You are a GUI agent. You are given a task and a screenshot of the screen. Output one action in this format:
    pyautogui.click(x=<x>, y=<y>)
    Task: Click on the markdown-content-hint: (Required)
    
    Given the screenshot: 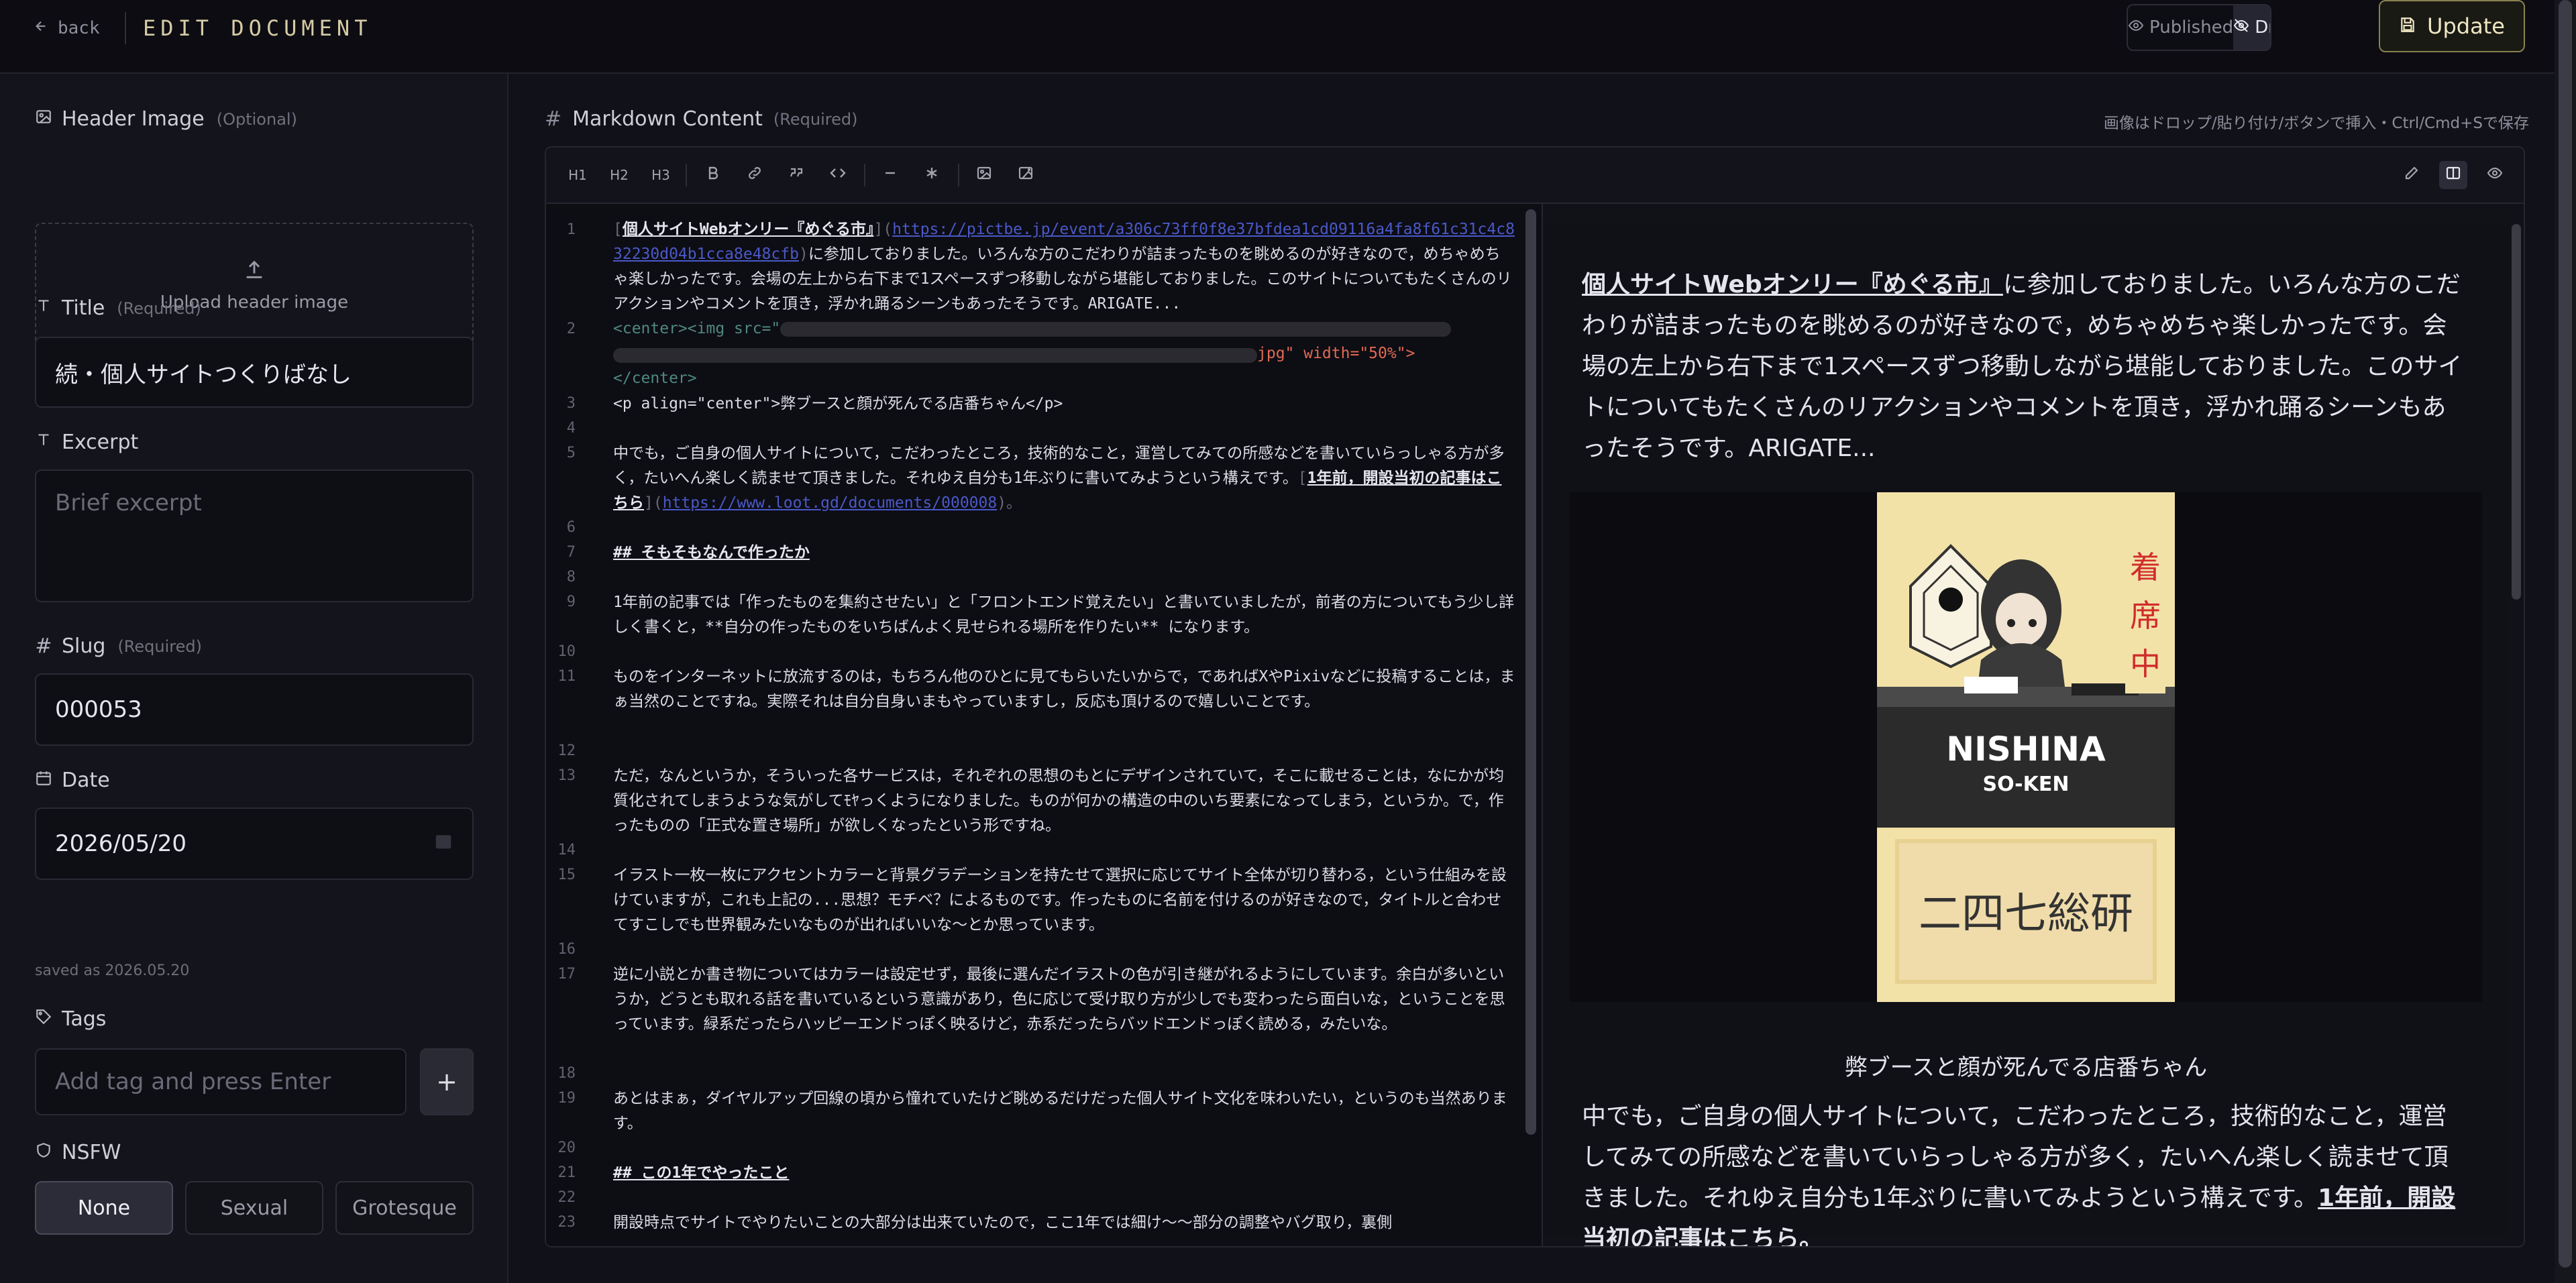 What is the action you would take?
    pyautogui.click(x=815, y=119)
    